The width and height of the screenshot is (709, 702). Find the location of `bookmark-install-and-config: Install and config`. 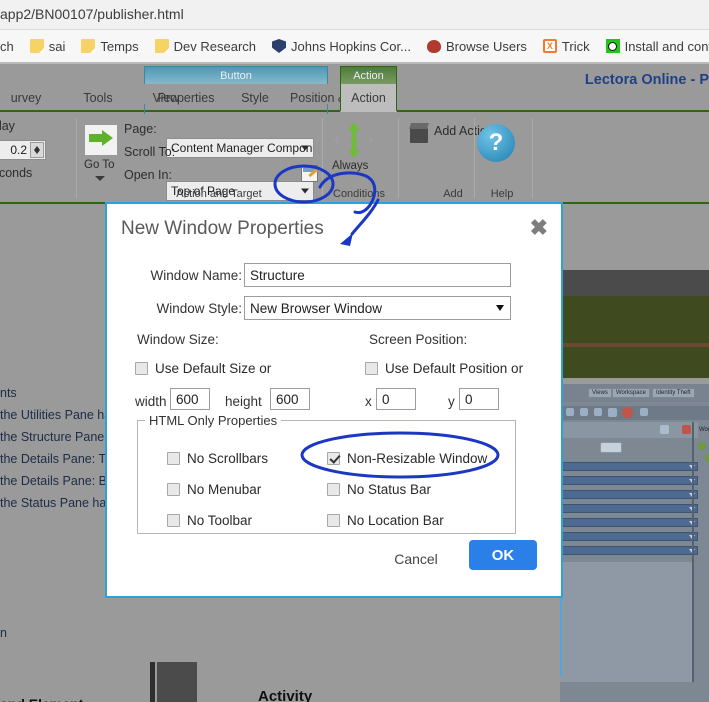

bookmark-install-and-config: Install and config is located at coordinates (653, 46).